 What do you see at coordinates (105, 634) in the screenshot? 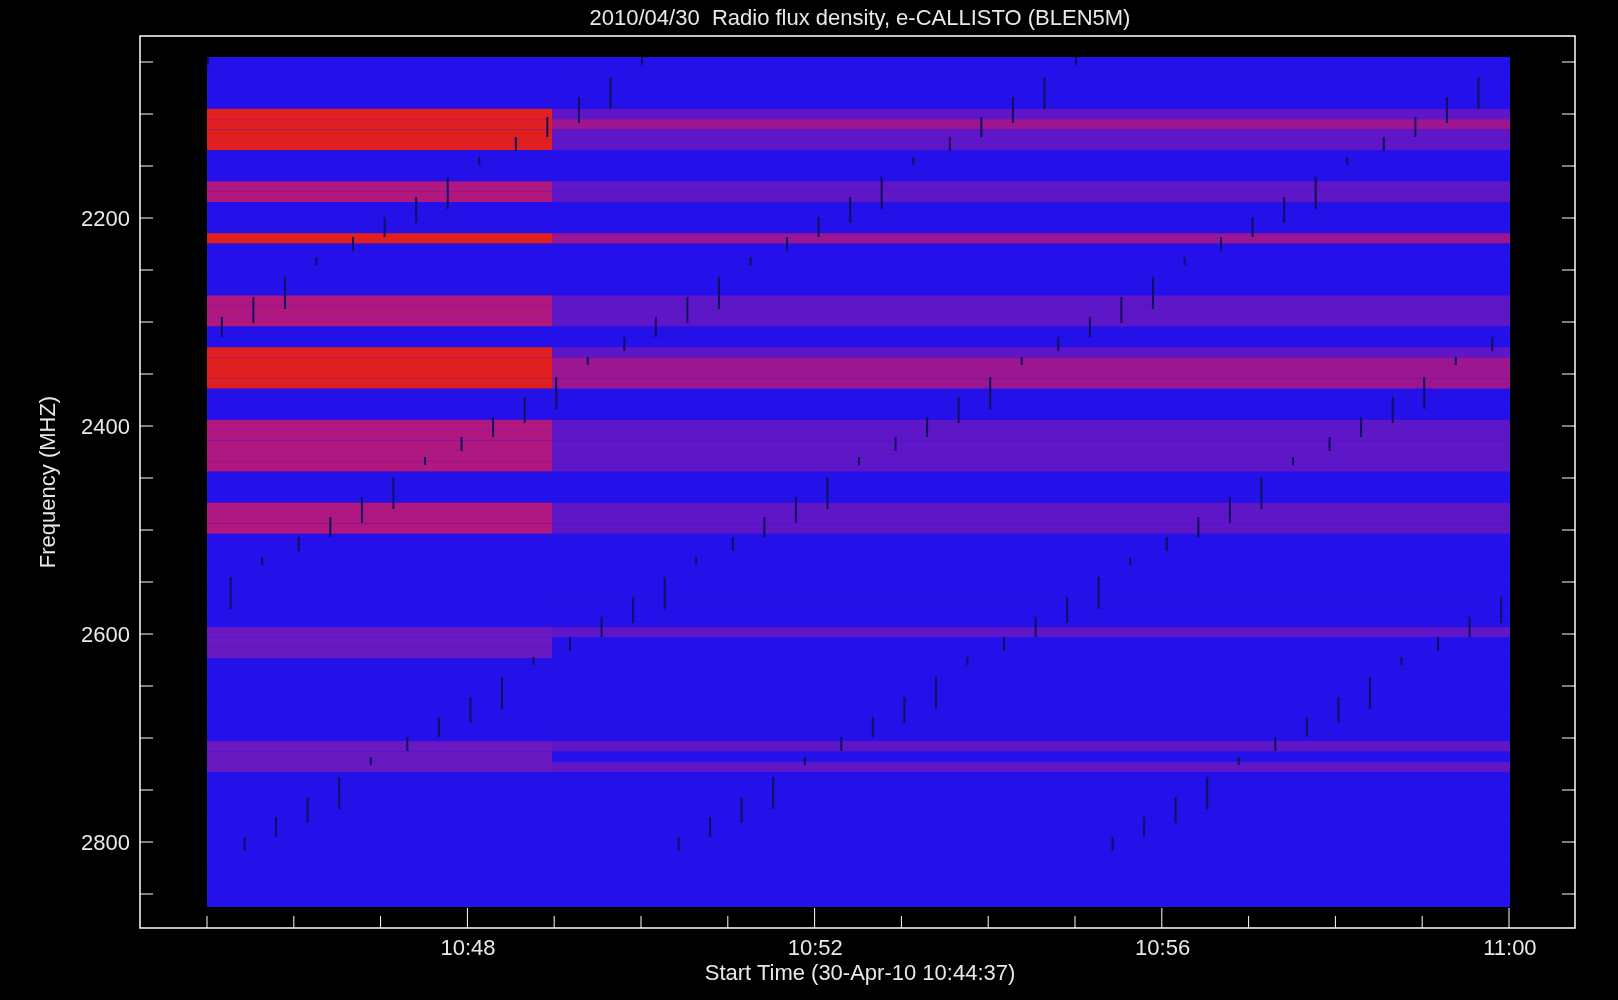
I see `y-tick-label: 2600` at bounding box center [105, 634].